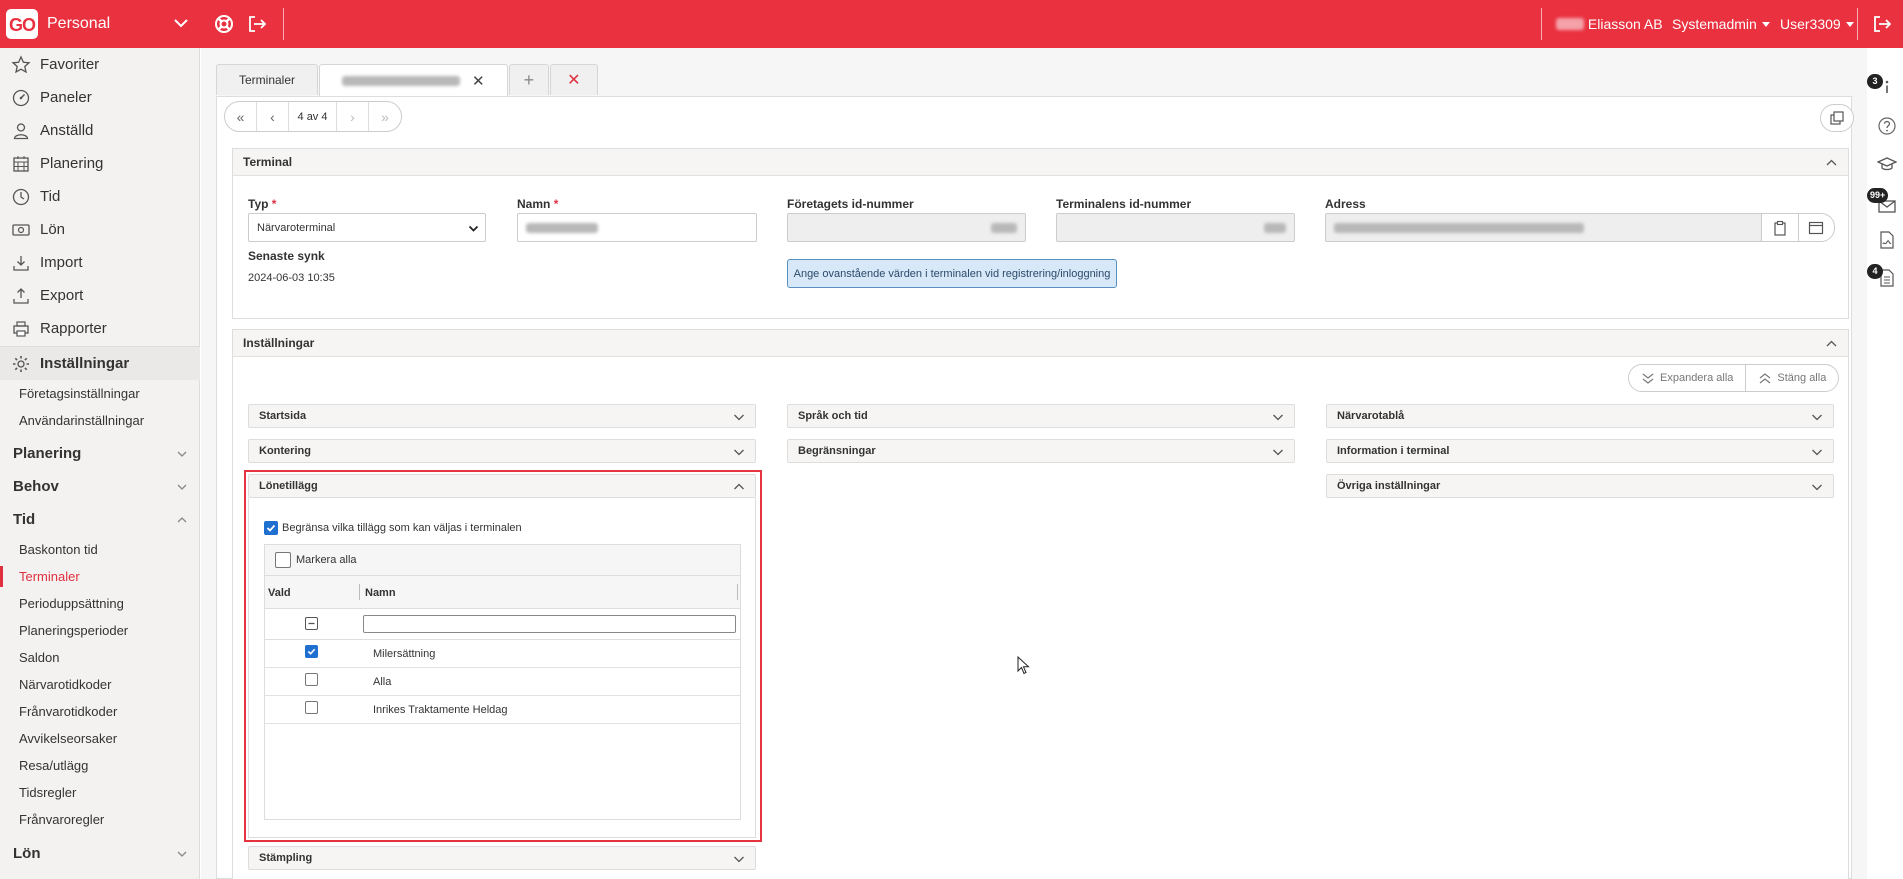  I want to click on module-name: Personal, so click(78, 24).